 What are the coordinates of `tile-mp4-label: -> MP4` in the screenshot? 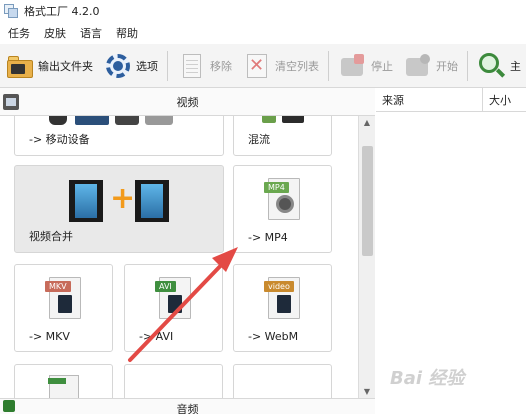 It's located at (268, 237).